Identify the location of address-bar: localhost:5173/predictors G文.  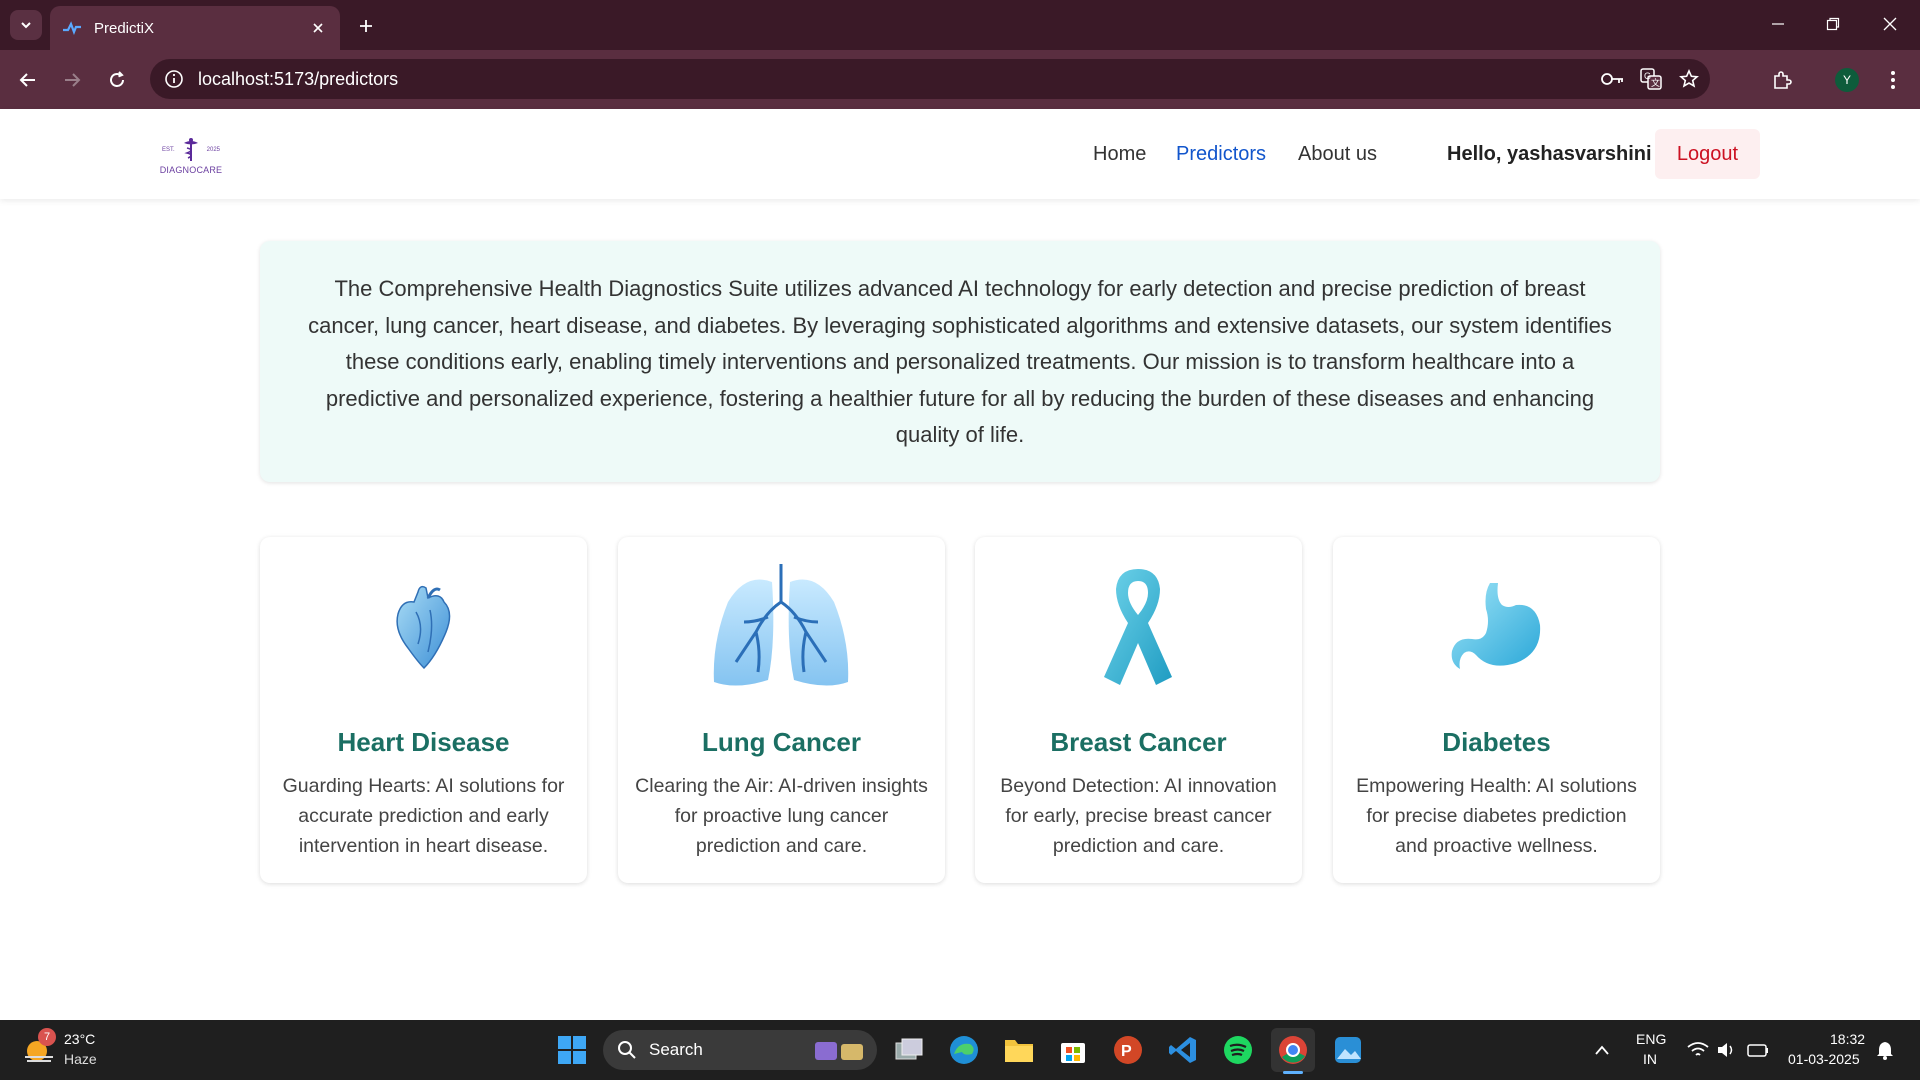
(930, 79).